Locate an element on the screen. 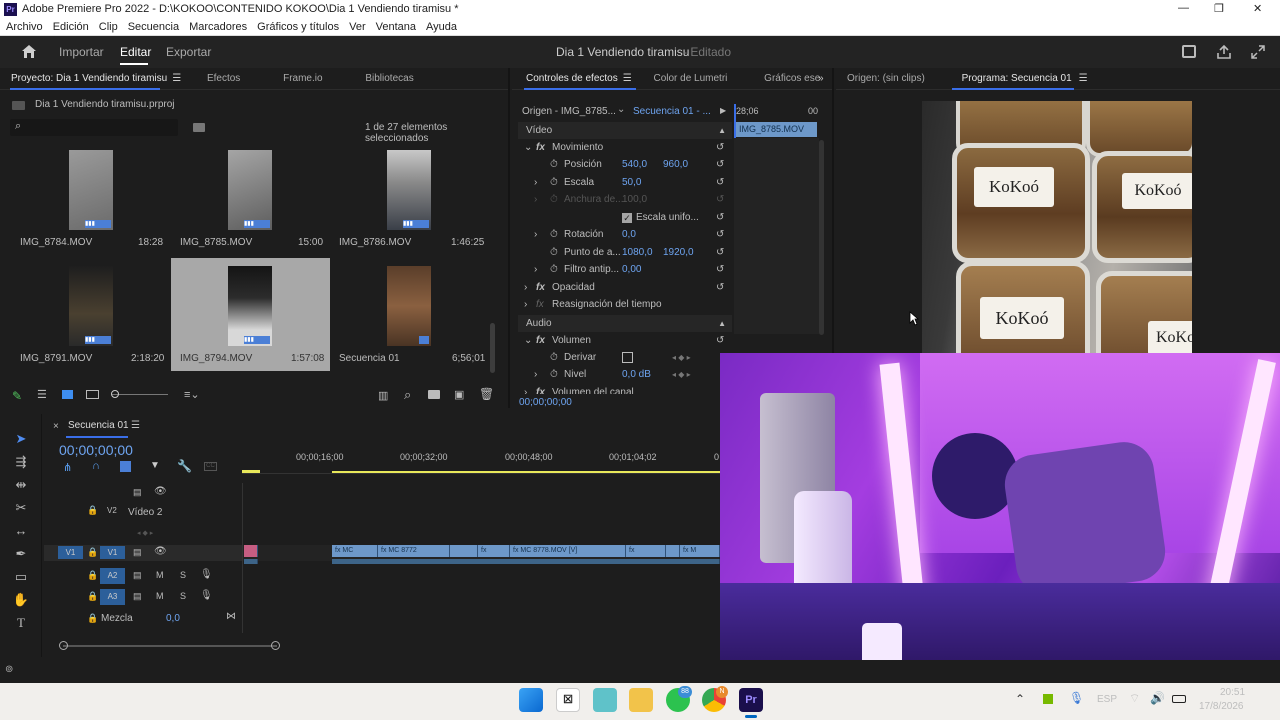  tab-exportar: Exportar is located at coordinates (188, 52).